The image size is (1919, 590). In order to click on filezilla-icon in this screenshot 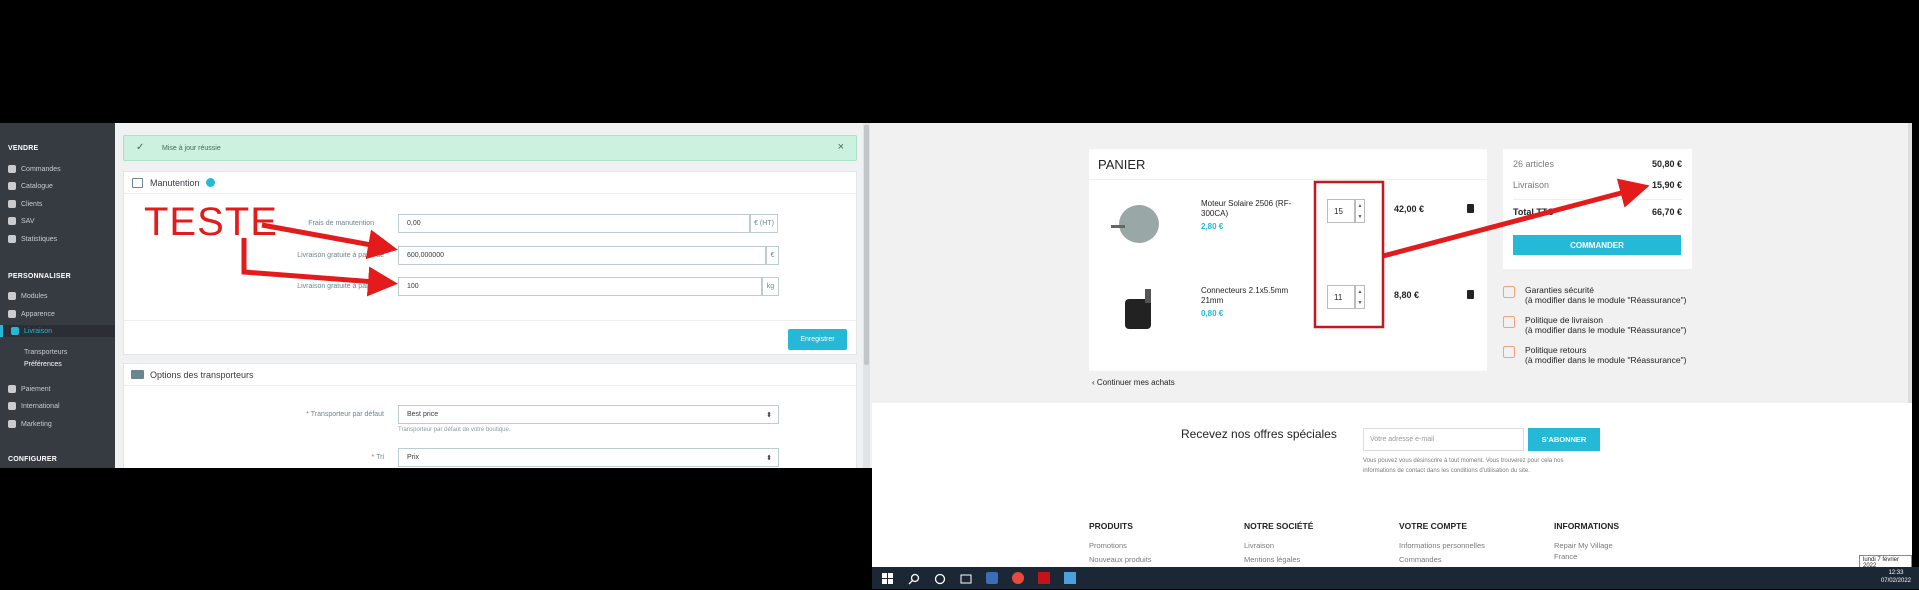, I will do `click(1044, 578)`.